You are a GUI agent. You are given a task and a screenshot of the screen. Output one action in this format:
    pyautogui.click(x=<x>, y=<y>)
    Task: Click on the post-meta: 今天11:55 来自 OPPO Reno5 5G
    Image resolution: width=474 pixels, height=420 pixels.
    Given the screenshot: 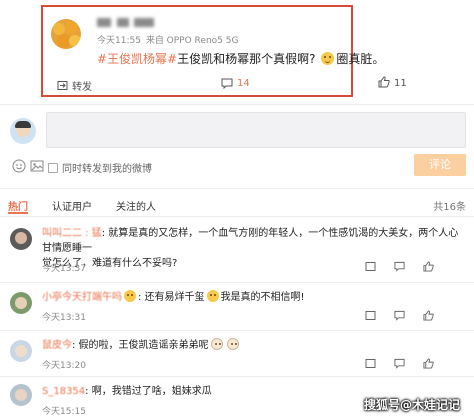 What is the action you would take?
    pyautogui.click(x=167, y=39)
    